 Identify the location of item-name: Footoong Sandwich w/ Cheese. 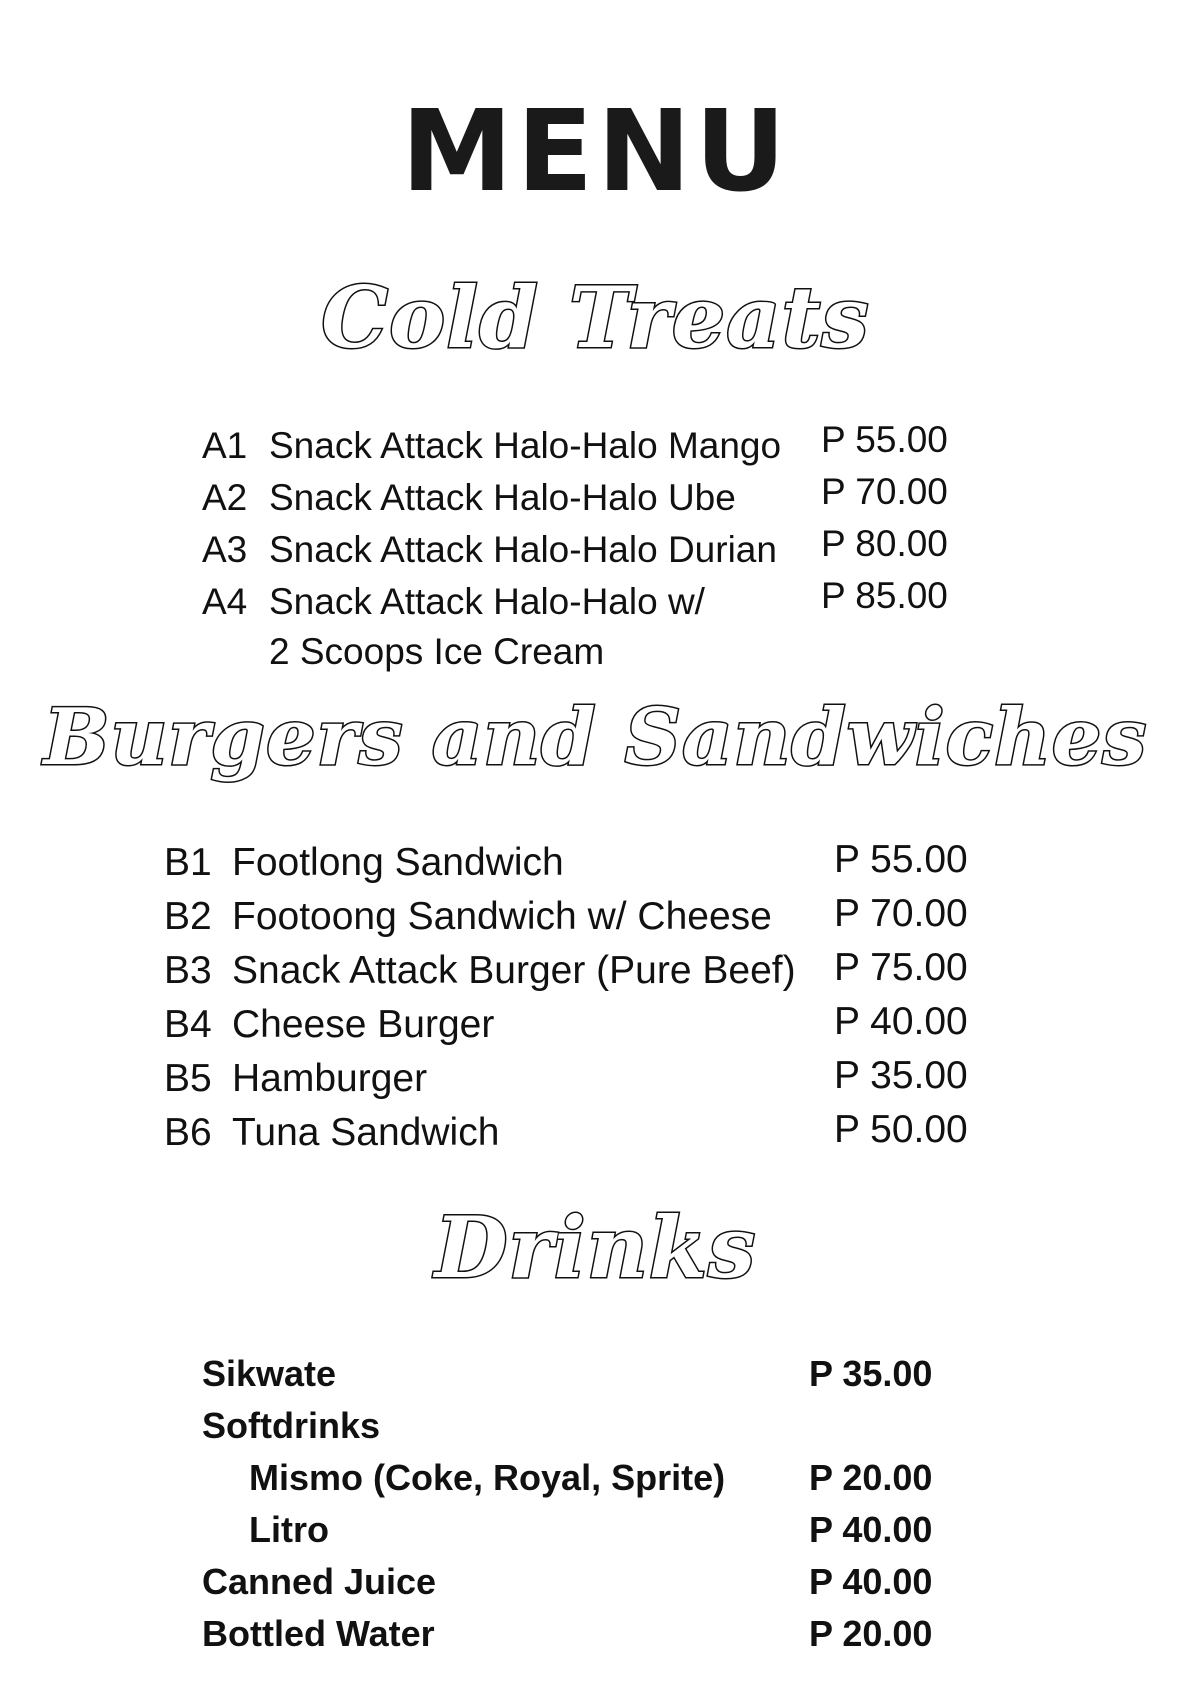
(502, 916).